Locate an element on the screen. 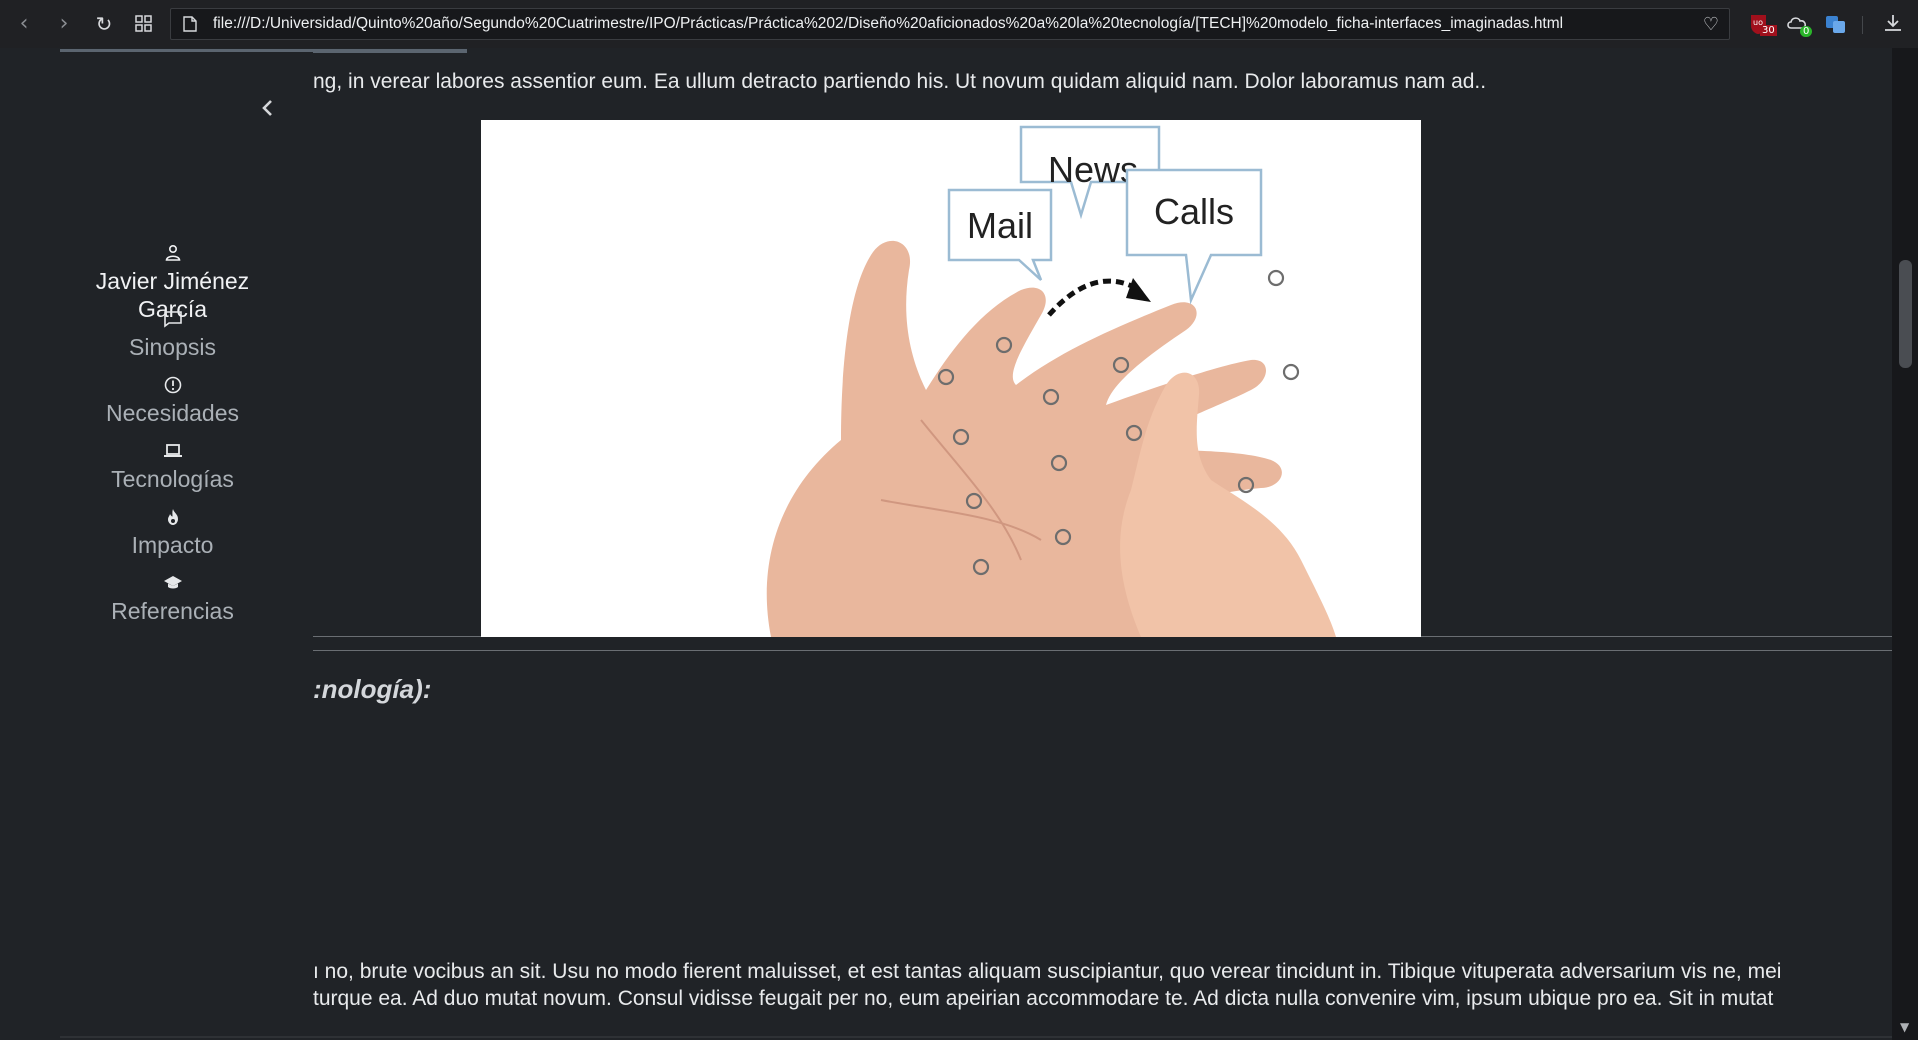 The image size is (1918, 1040). downloads-button is located at coordinates (1894, 24).